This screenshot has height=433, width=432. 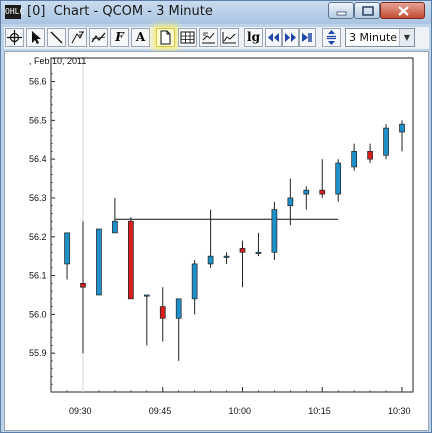 I want to click on page-icon, so click(x=165, y=37).